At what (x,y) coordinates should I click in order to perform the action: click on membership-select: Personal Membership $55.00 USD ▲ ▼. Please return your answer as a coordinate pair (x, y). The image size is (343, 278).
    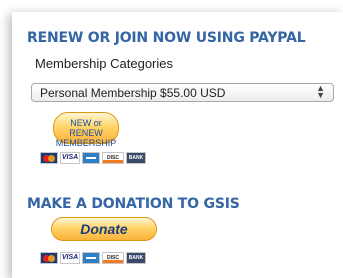
    Looking at the image, I should click on (182, 92).